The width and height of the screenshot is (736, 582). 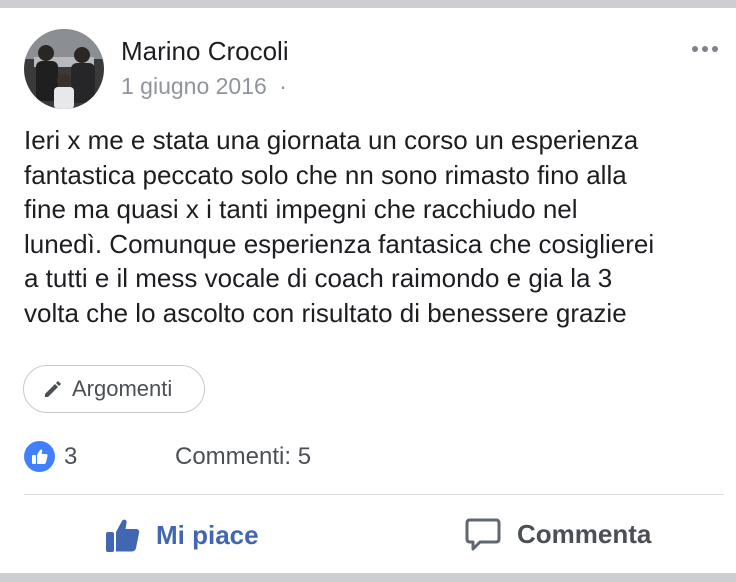 What do you see at coordinates (483, 534) in the screenshot?
I see `speech-bubble-icon` at bounding box center [483, 534].